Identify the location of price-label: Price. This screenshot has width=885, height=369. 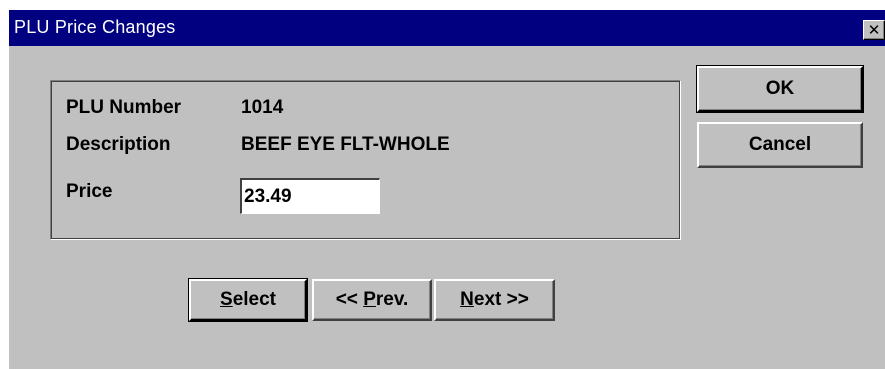
(89, 191).